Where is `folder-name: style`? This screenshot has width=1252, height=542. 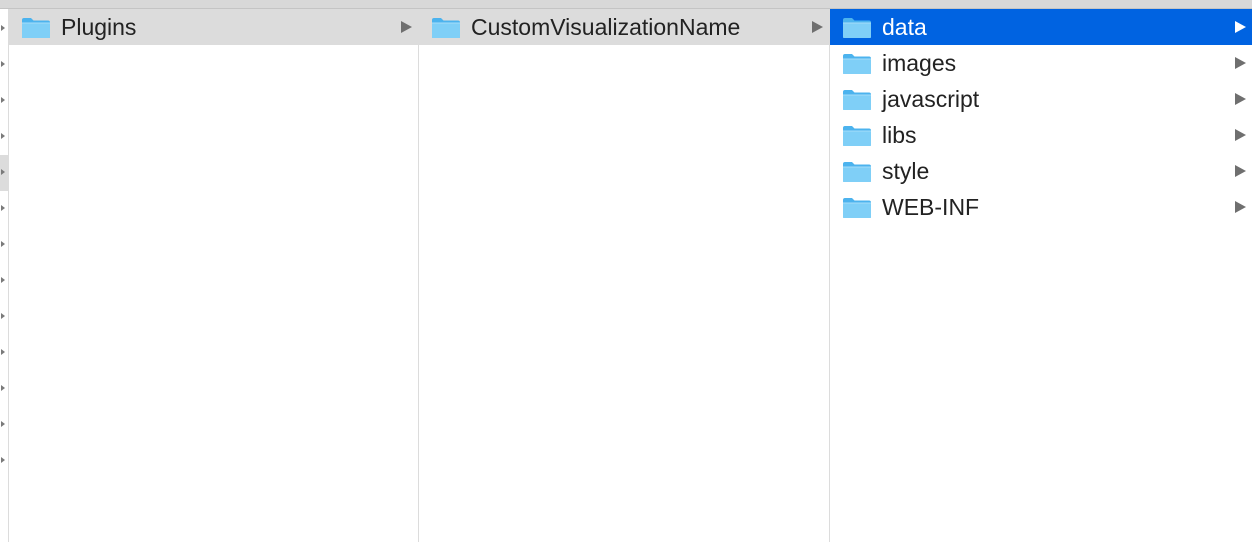 folder-name: style is located at coordinates (906, 171).